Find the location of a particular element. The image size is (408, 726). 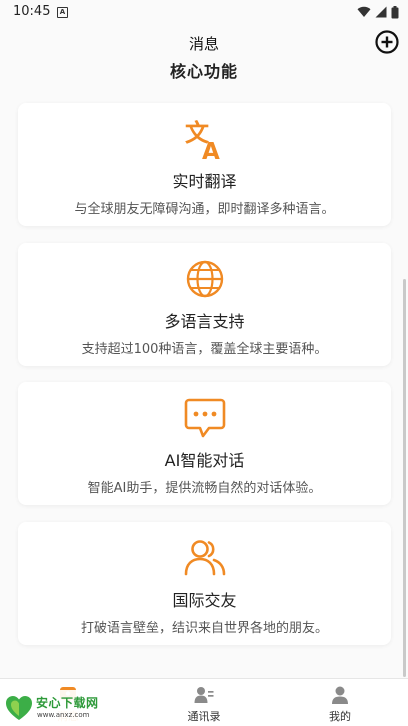

feature-description: 打破语言壁垒，结识来自世界各地的朋友。 is located at coordinates (204, 628).